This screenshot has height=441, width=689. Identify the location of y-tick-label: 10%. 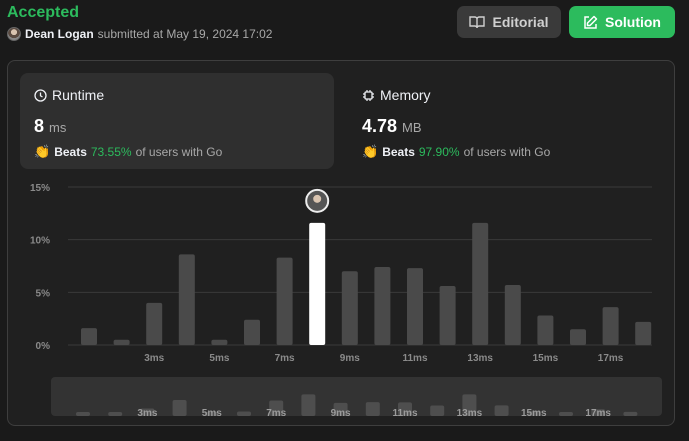
(40, 241).